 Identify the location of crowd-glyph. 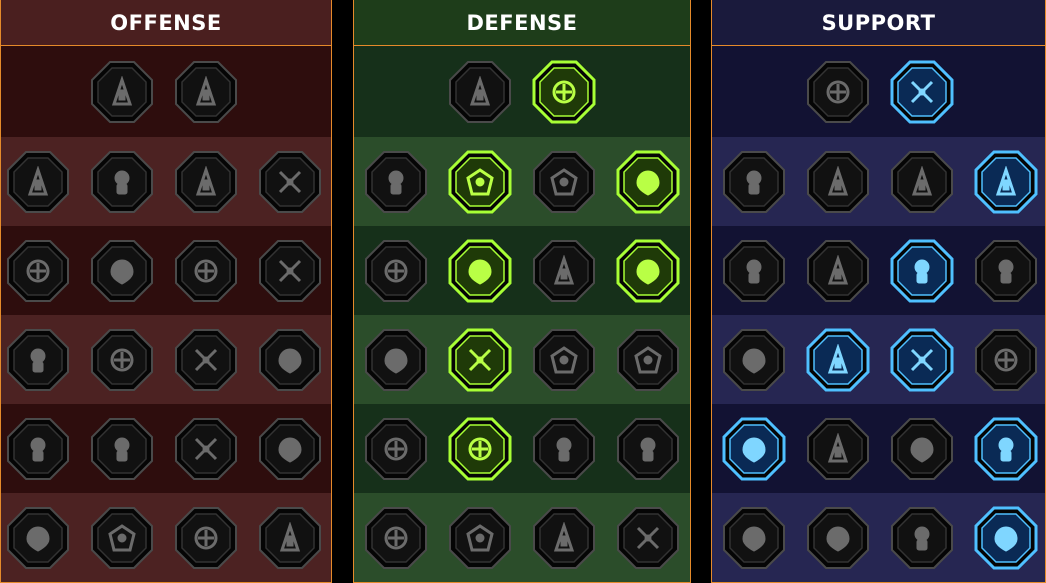
(396, 360).